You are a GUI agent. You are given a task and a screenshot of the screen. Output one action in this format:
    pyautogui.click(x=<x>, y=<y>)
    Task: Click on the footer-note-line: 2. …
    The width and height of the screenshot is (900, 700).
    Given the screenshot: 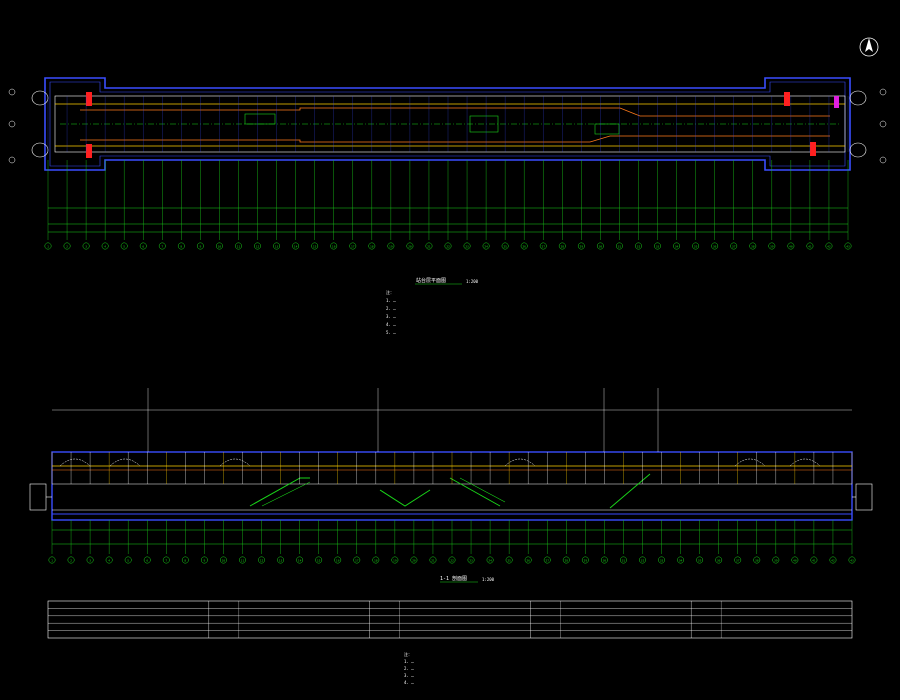 What is the action you would take?
    pyautogui.click(x=409, y=668)
    